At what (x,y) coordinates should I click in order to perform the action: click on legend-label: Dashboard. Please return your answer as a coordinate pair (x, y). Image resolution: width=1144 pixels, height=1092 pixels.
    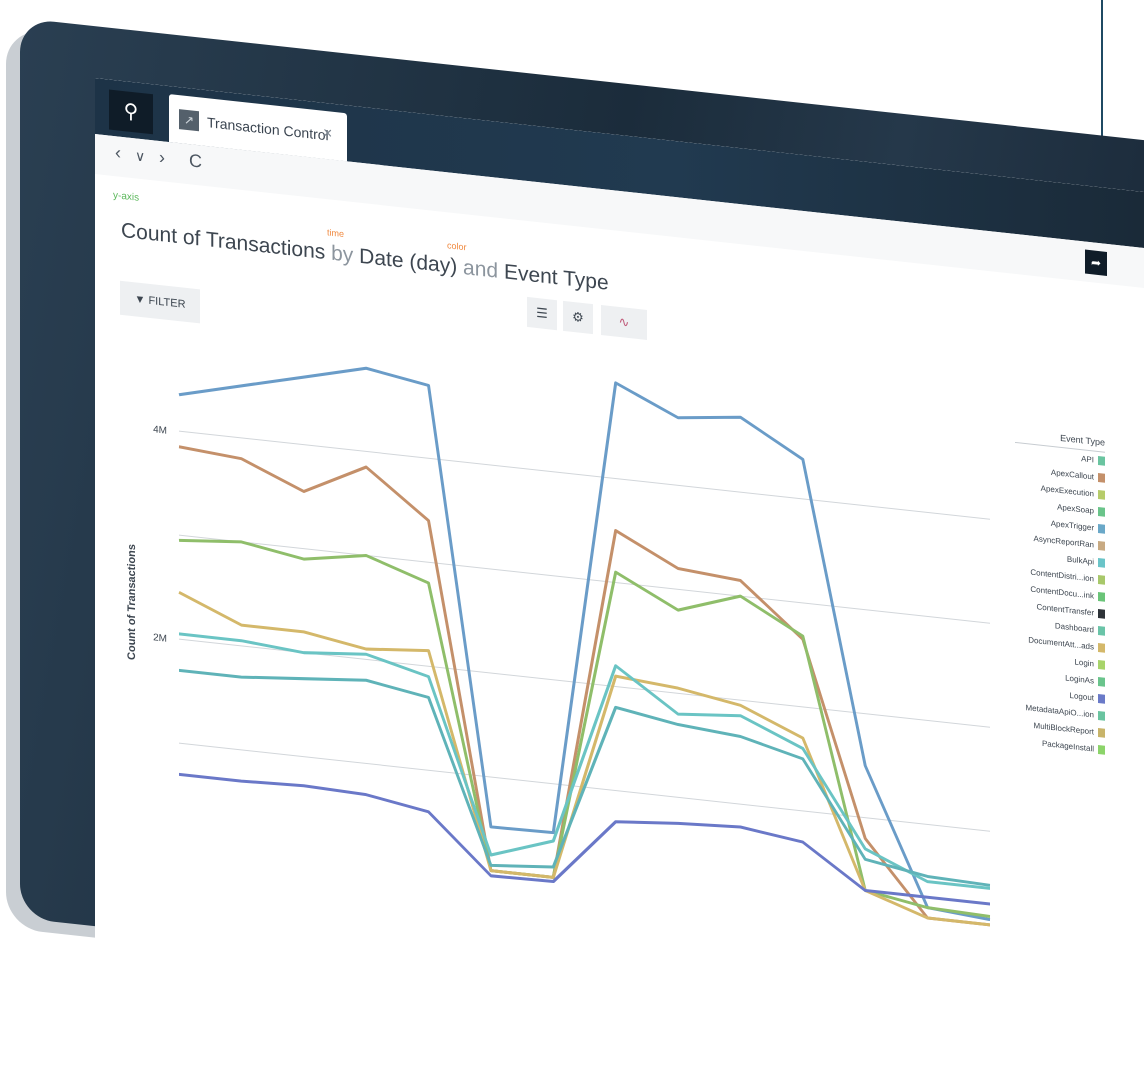
    Looking at the image, I should click on (1074, 628).